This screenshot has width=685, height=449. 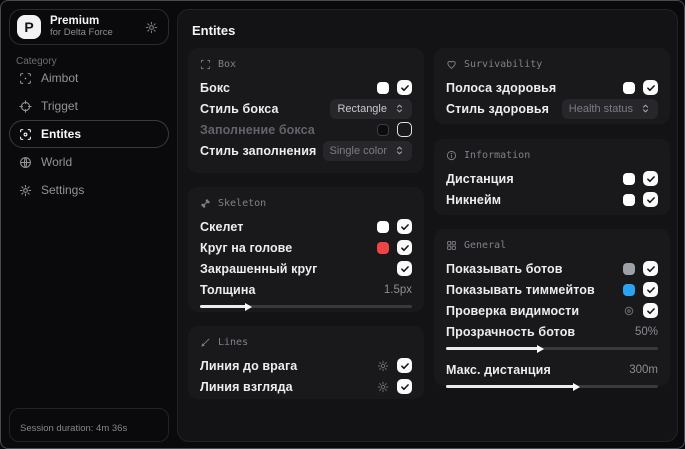 What do you see at coordinates (239, 108) in the screenshot?
I see `setting-label: Стиль бокса` at bounding box center [239, 108].